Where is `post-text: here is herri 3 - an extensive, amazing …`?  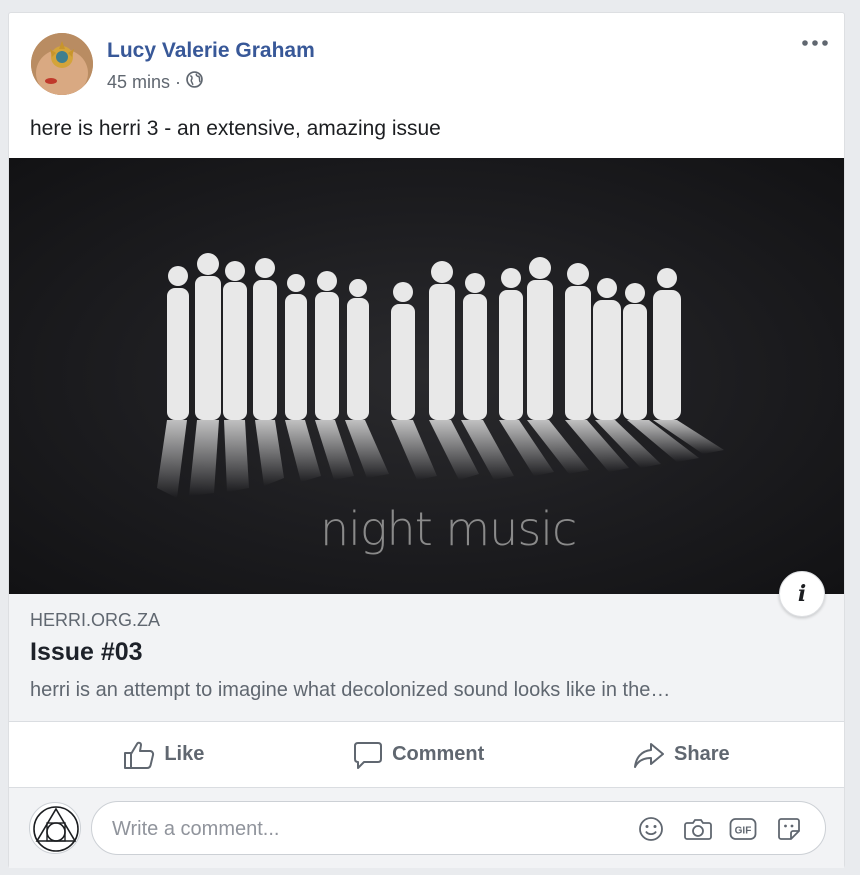 post-text: here is herri 3 - an extensive, amazing … is located at coordinates (235, 128).